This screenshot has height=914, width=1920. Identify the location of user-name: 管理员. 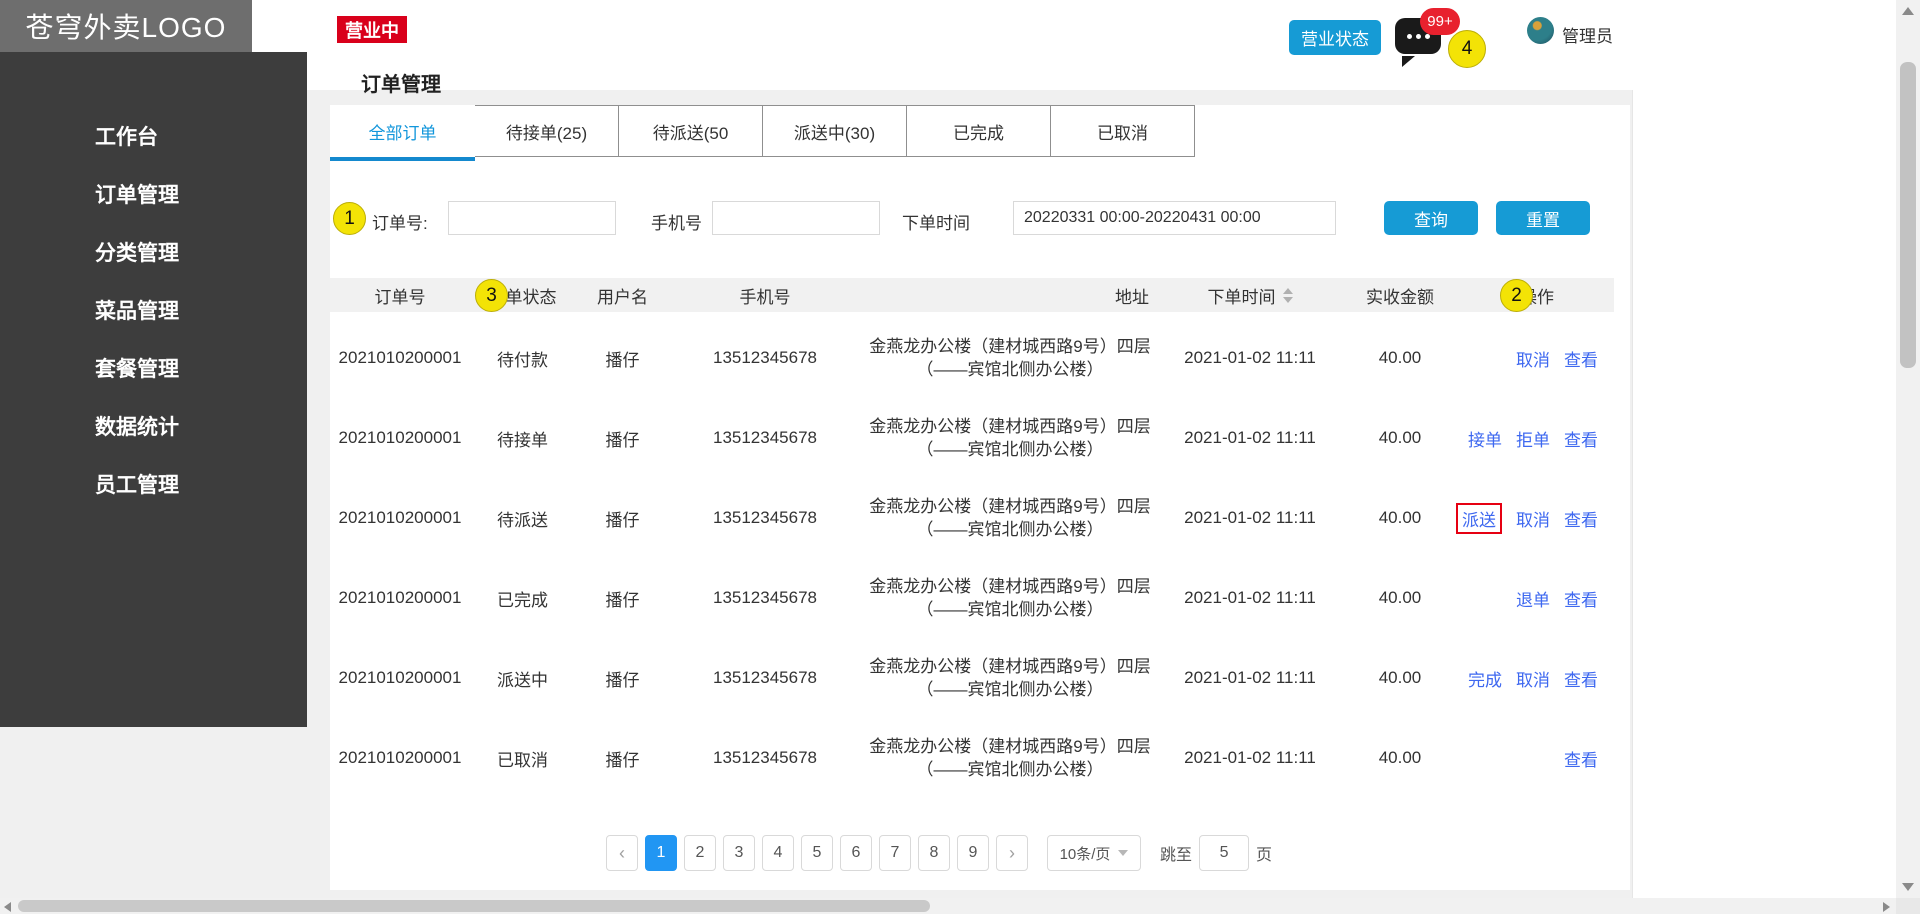
(1587, 36).